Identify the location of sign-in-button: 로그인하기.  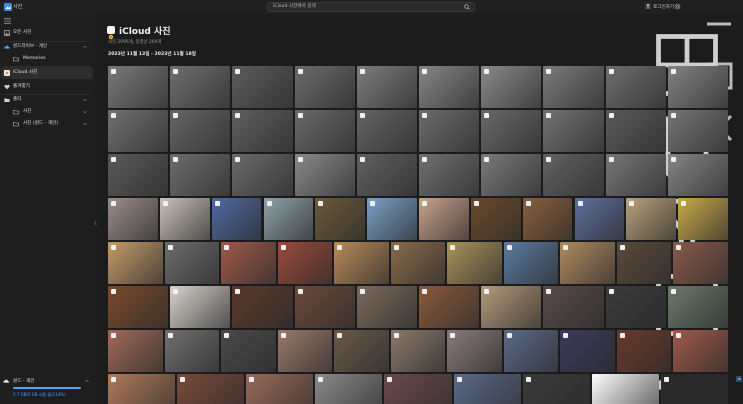
(659, 7).